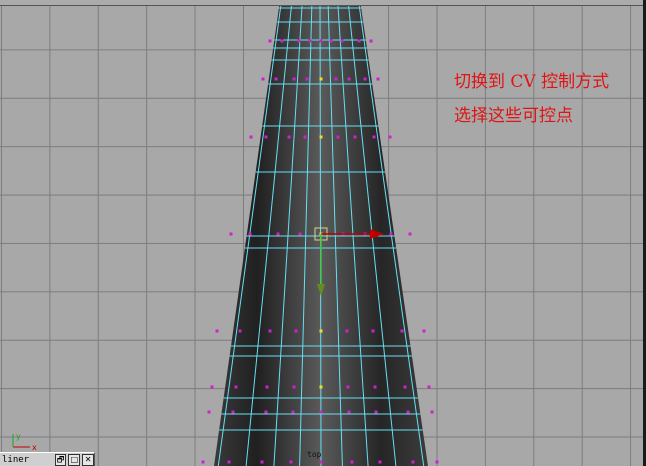 This screenshot has width=646, height=466. I want to click on outliner-title: liner, so click(16, 459).